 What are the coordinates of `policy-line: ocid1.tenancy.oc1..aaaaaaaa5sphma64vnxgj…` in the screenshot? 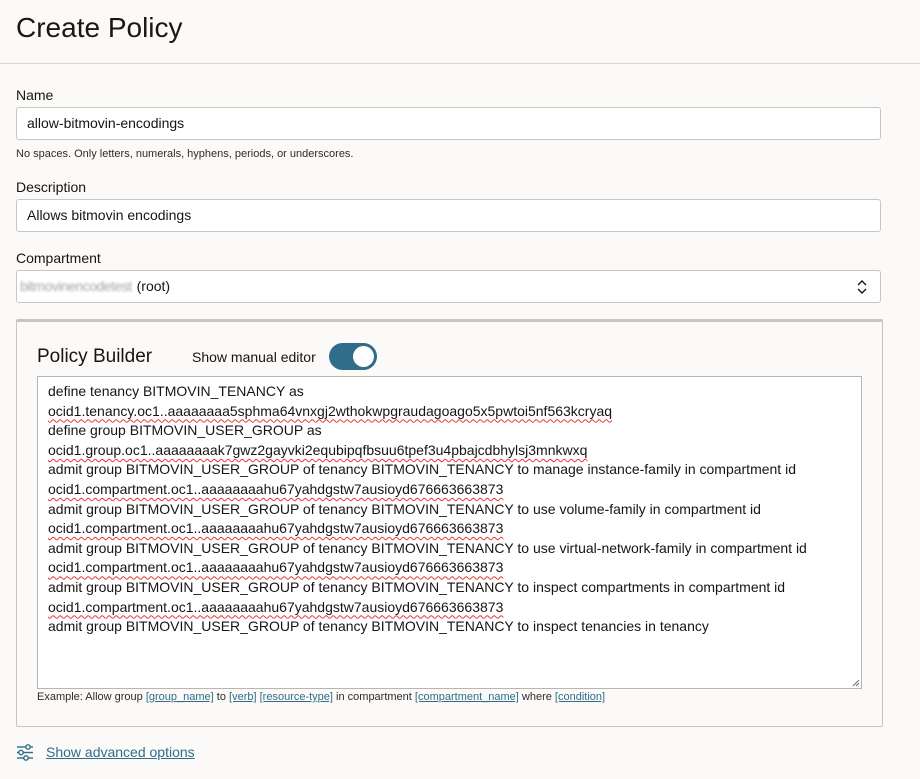 It's located at (330, 410).